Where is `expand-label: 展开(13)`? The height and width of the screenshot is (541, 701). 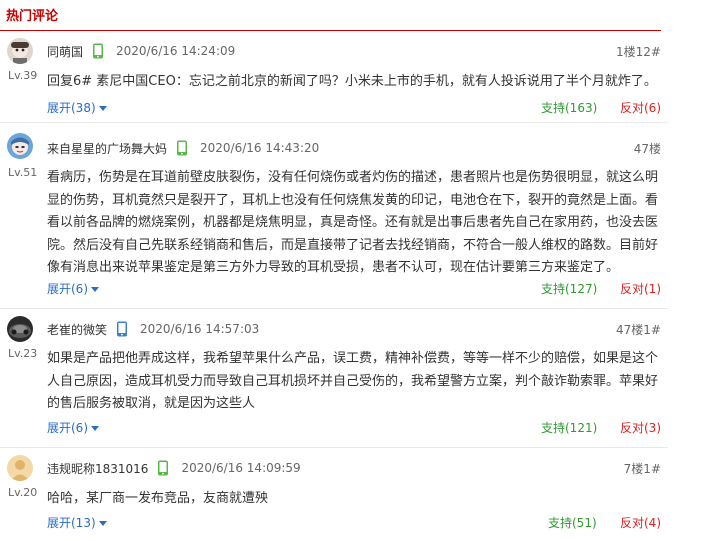
expand-label: 展开(13) is located at coordinates (71, 523).